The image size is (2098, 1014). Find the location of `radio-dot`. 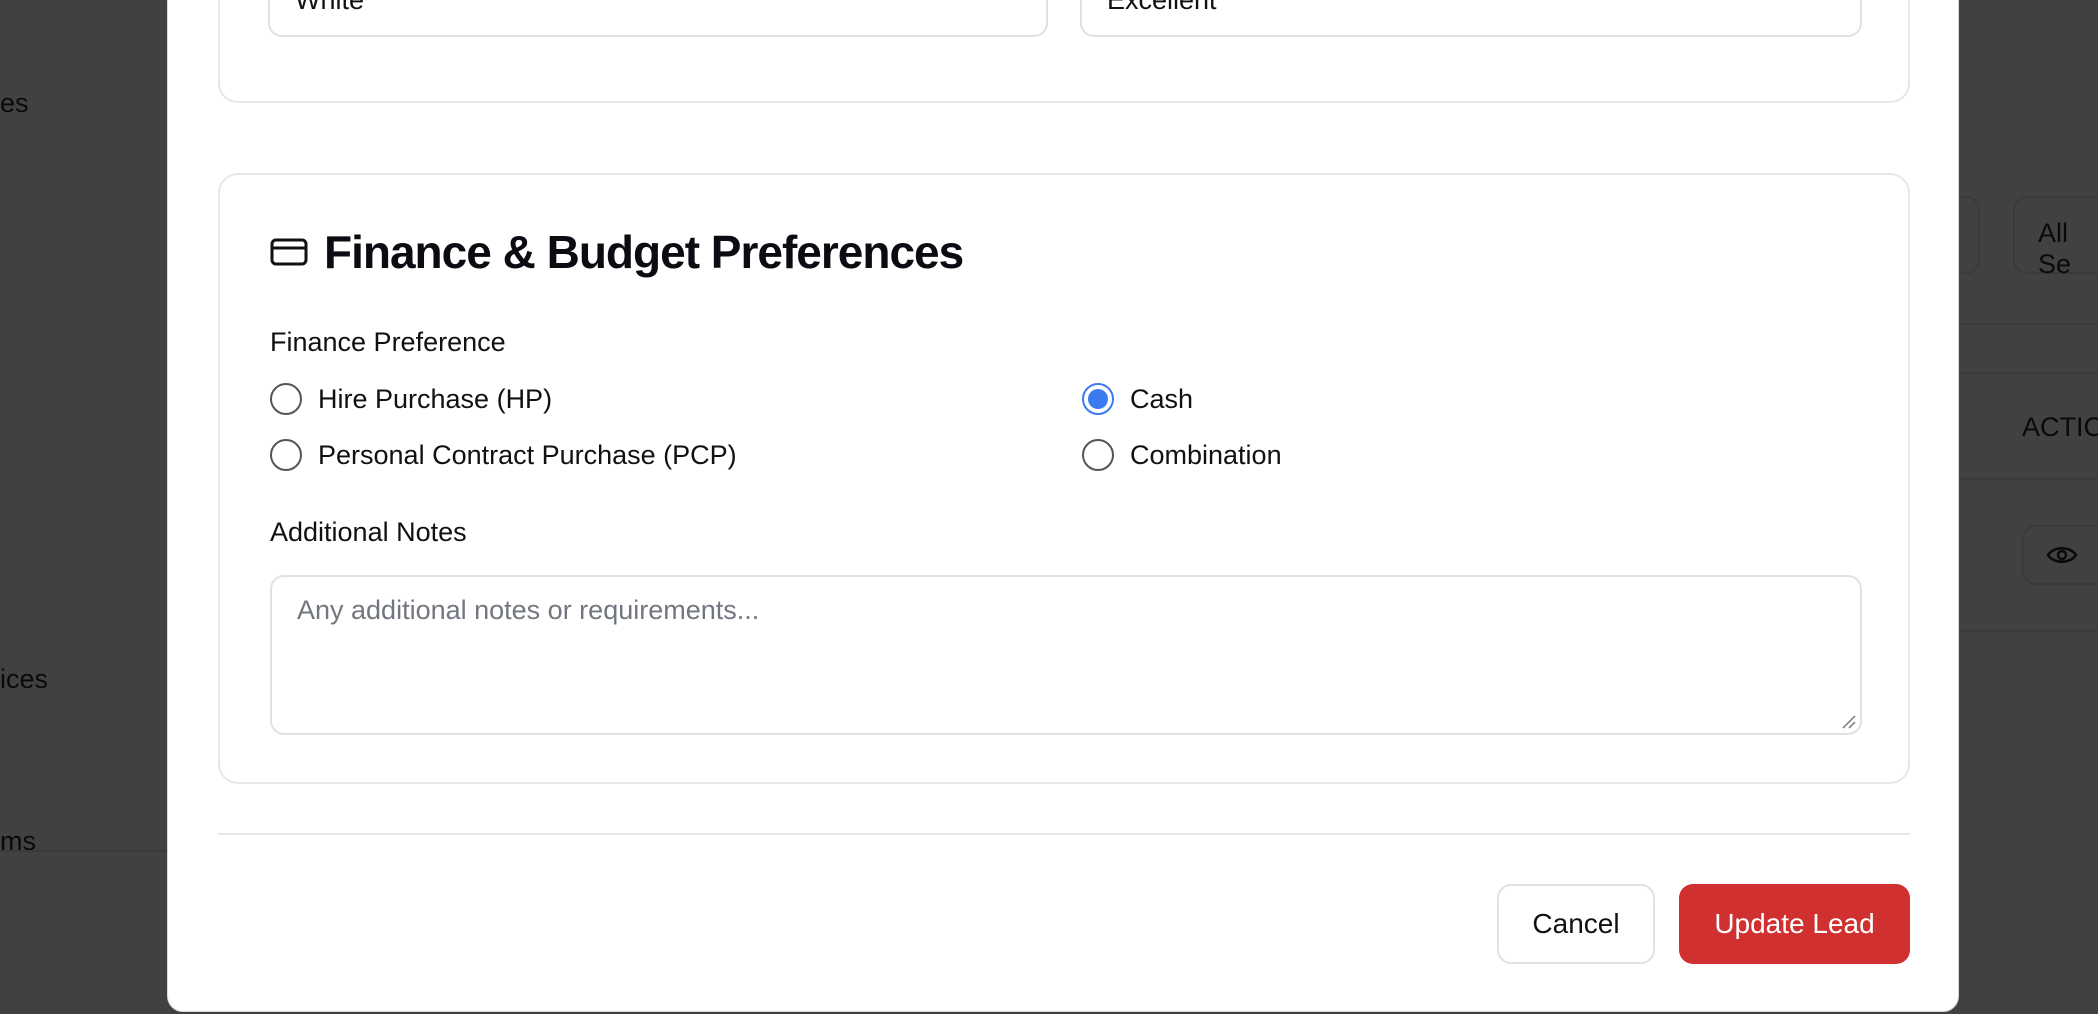

radio-dot is located at coordinates (1098, 399).